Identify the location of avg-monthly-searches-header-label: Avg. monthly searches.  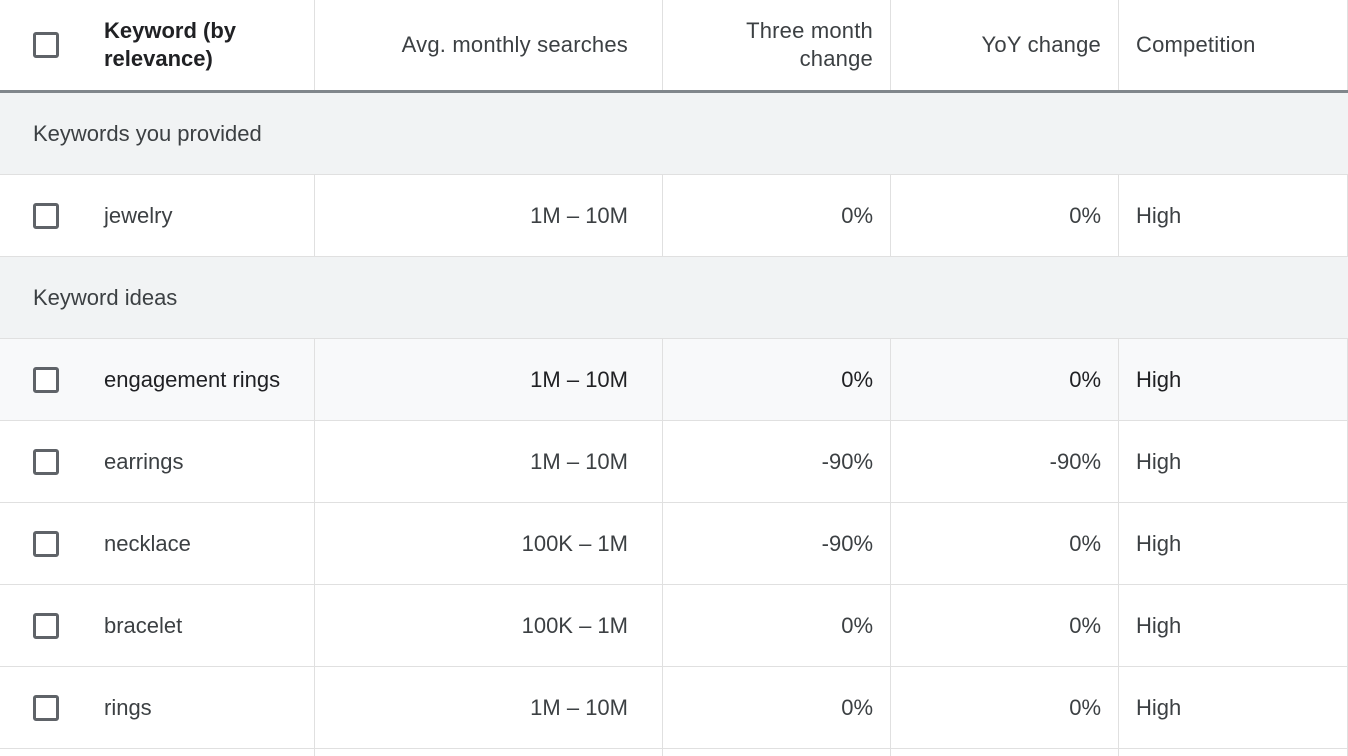
(514, 44).